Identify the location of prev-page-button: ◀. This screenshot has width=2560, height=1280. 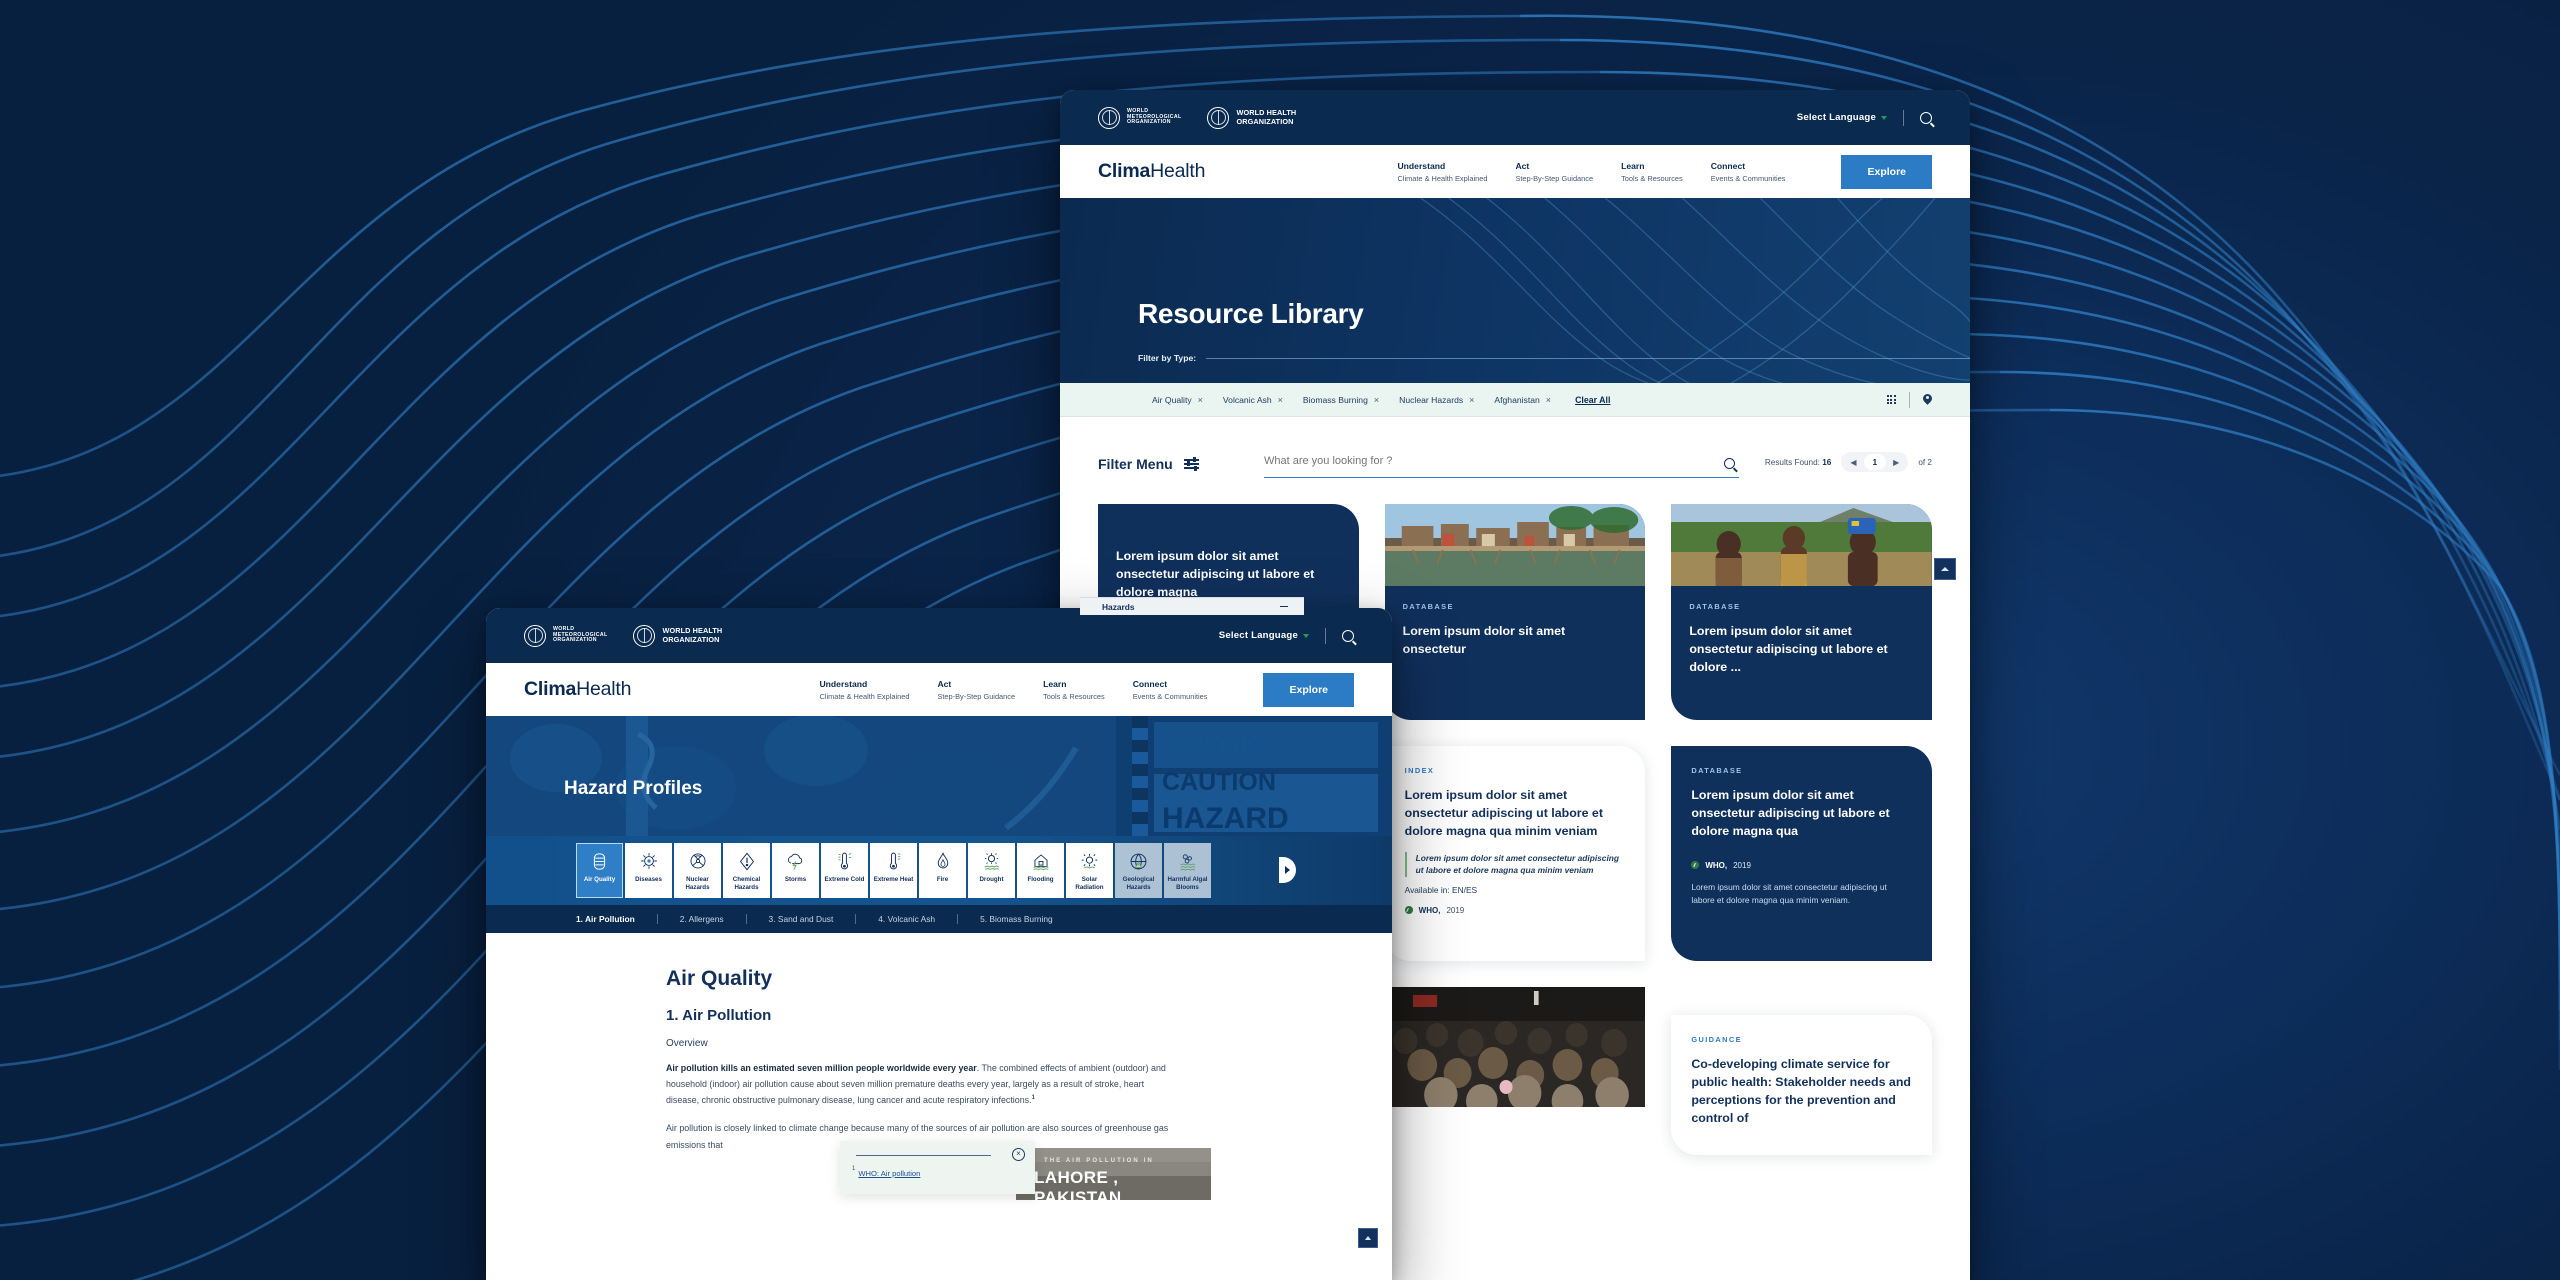
(1853, 462).